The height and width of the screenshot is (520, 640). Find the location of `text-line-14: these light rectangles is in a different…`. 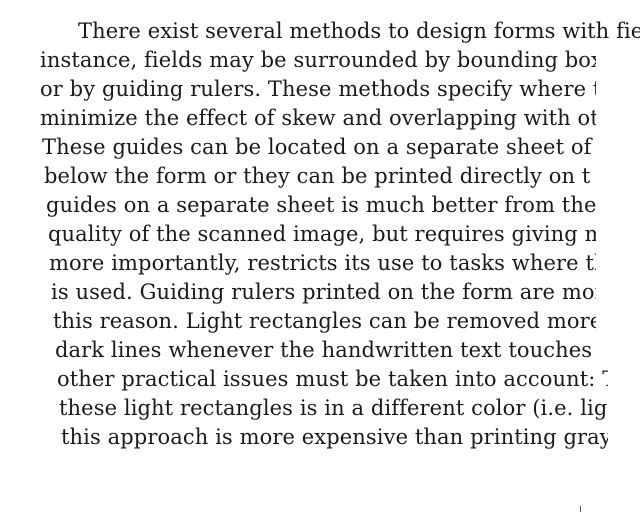

text-line-14: these light rectangles is in a different… is located at coordinates (333, 408).